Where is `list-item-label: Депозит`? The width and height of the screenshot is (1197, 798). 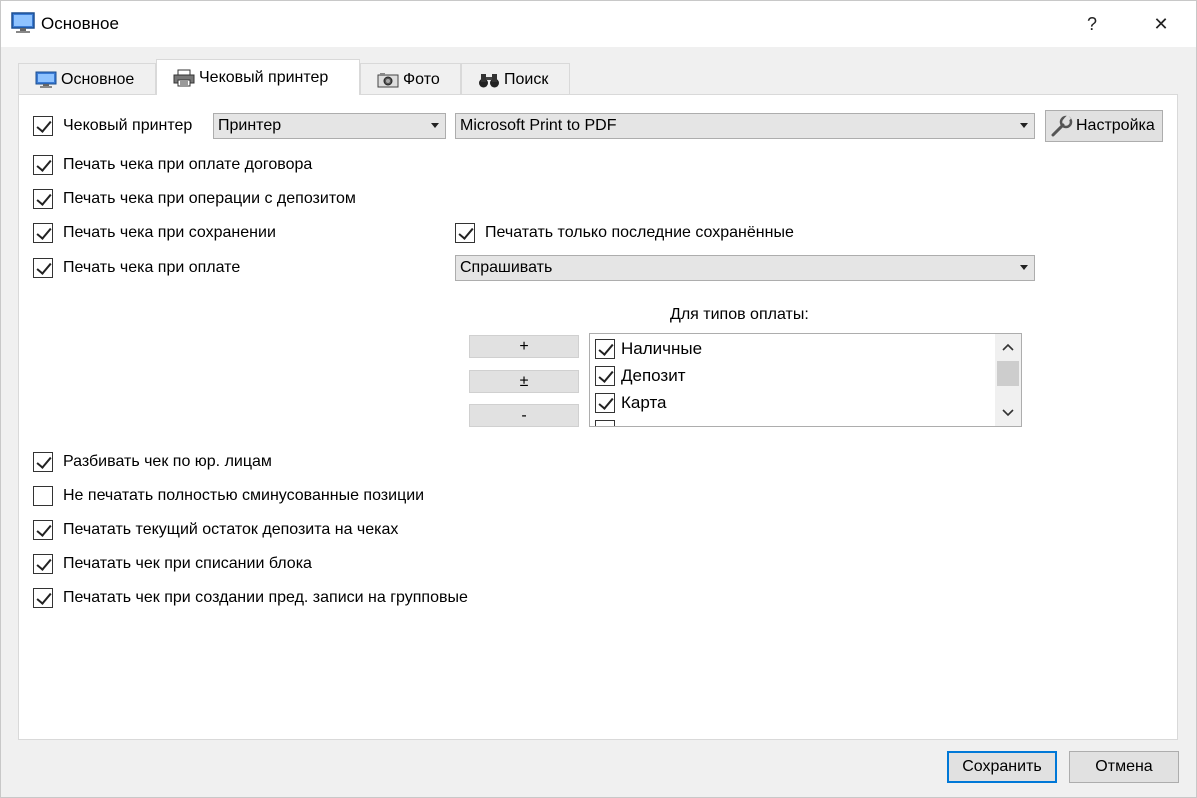 list-item-label: Депозит is located at coordinates (653, 375).